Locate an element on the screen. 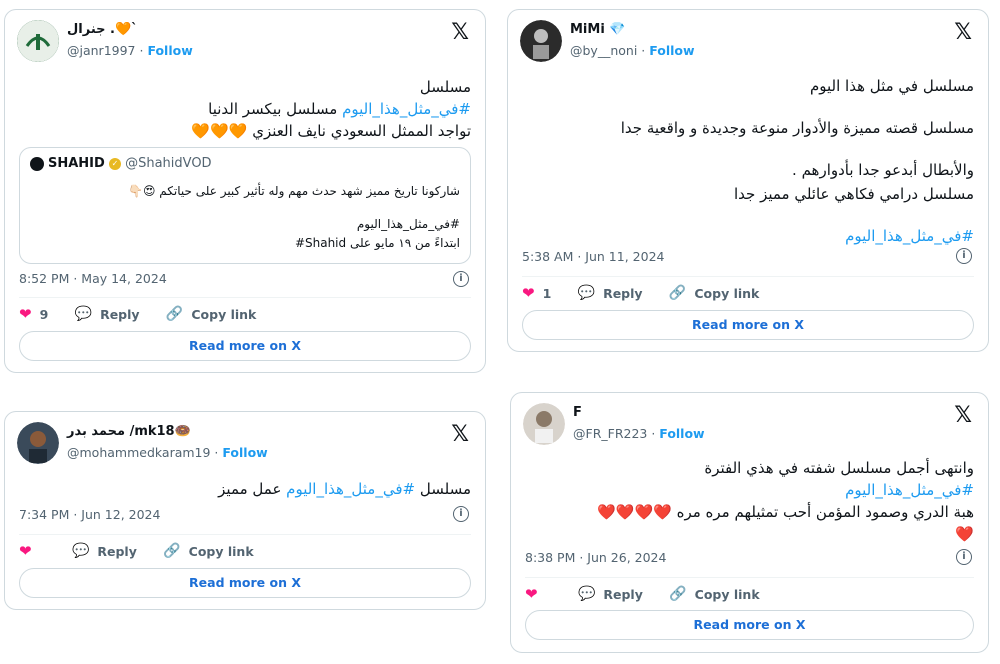  handle-text: @FR_FR223 is located at coordinates (610, 433).